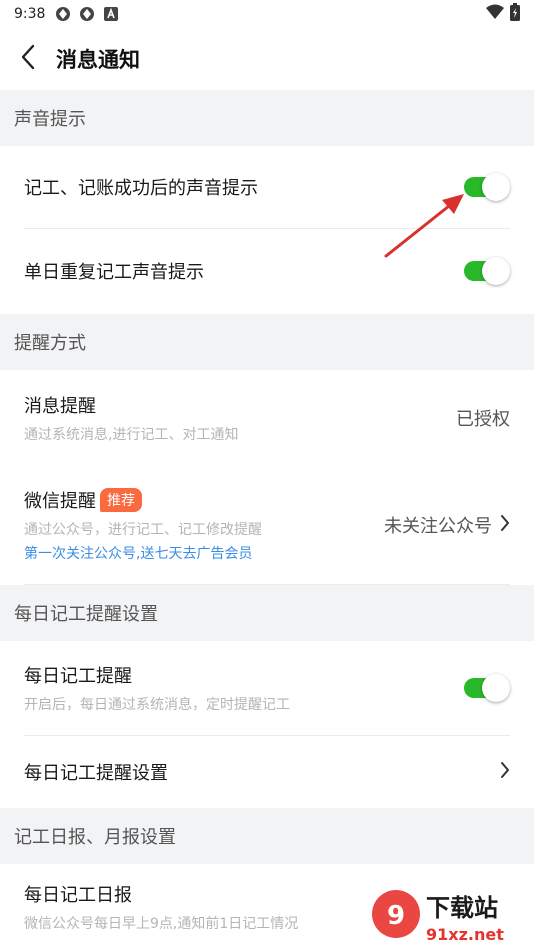 The height and width of the screenshot is (950, 534). I want to click on annotation-arrow, so click(424, 226).